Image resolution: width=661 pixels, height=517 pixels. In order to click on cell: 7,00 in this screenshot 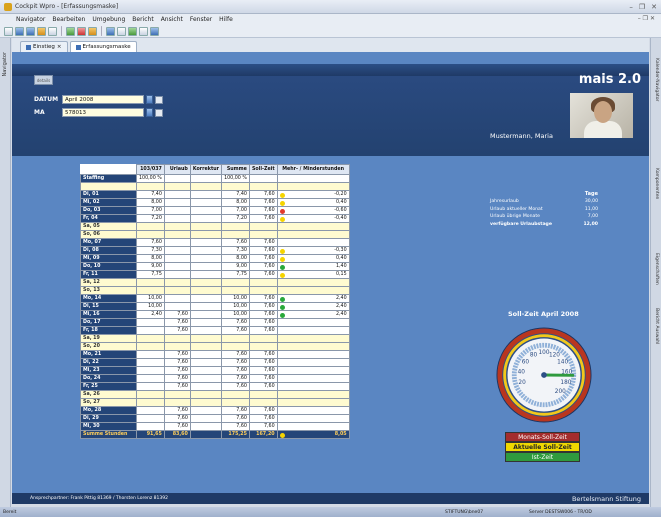, I will do `click(150, 210)`.